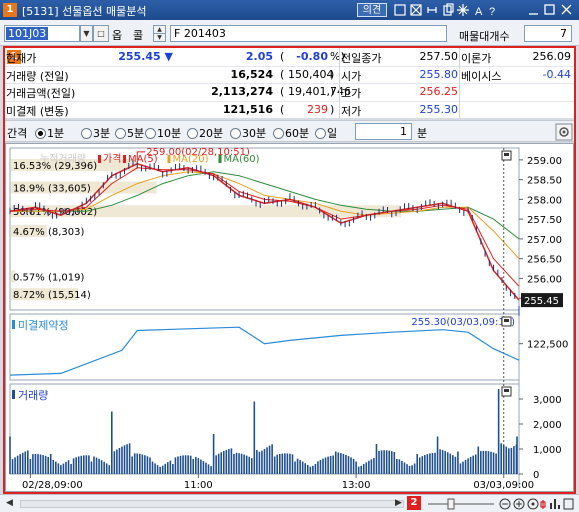 The width and height of the screenshot is (579, 512). I want to click on current-price-label: 255.45, so click(541, 301).